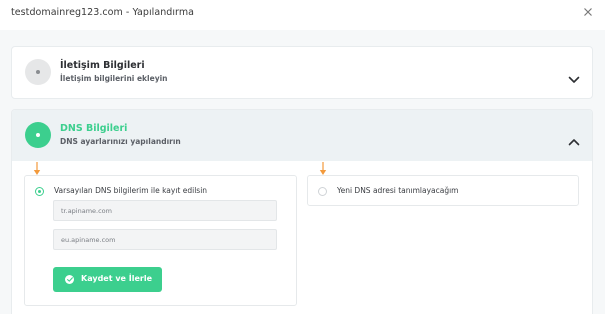  Describe the element at coordinates (103, 12) in the screenshot. I see `modal-title: testdomainreg123.com - Yapılandırma` at that location.